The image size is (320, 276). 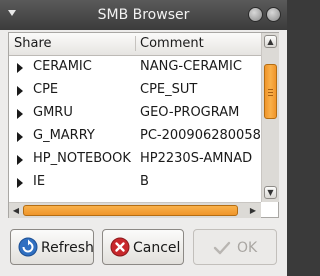 I want to click on list-item: G_MARRY PC-200906280058, so click(x=135, y=136).